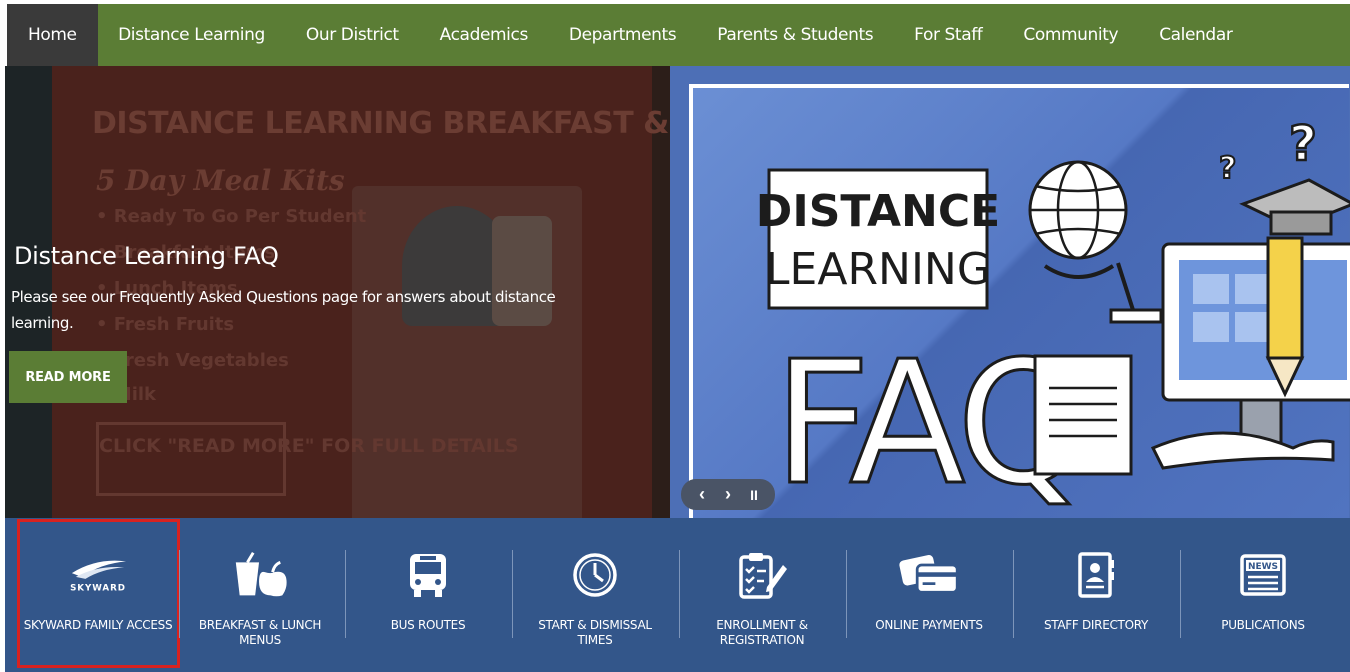 The height and width of the screenshot is (672, 1350). Describe the element at coordinates (1096, 575) in the screenshot. I see `contact-card-icon` at that location.